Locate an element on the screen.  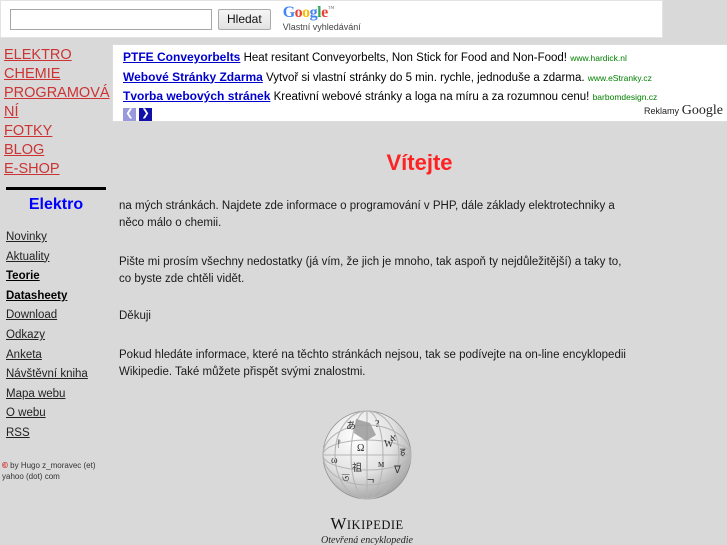
ad-url: barbomdesign.cz is located at coordinates (625, 97).